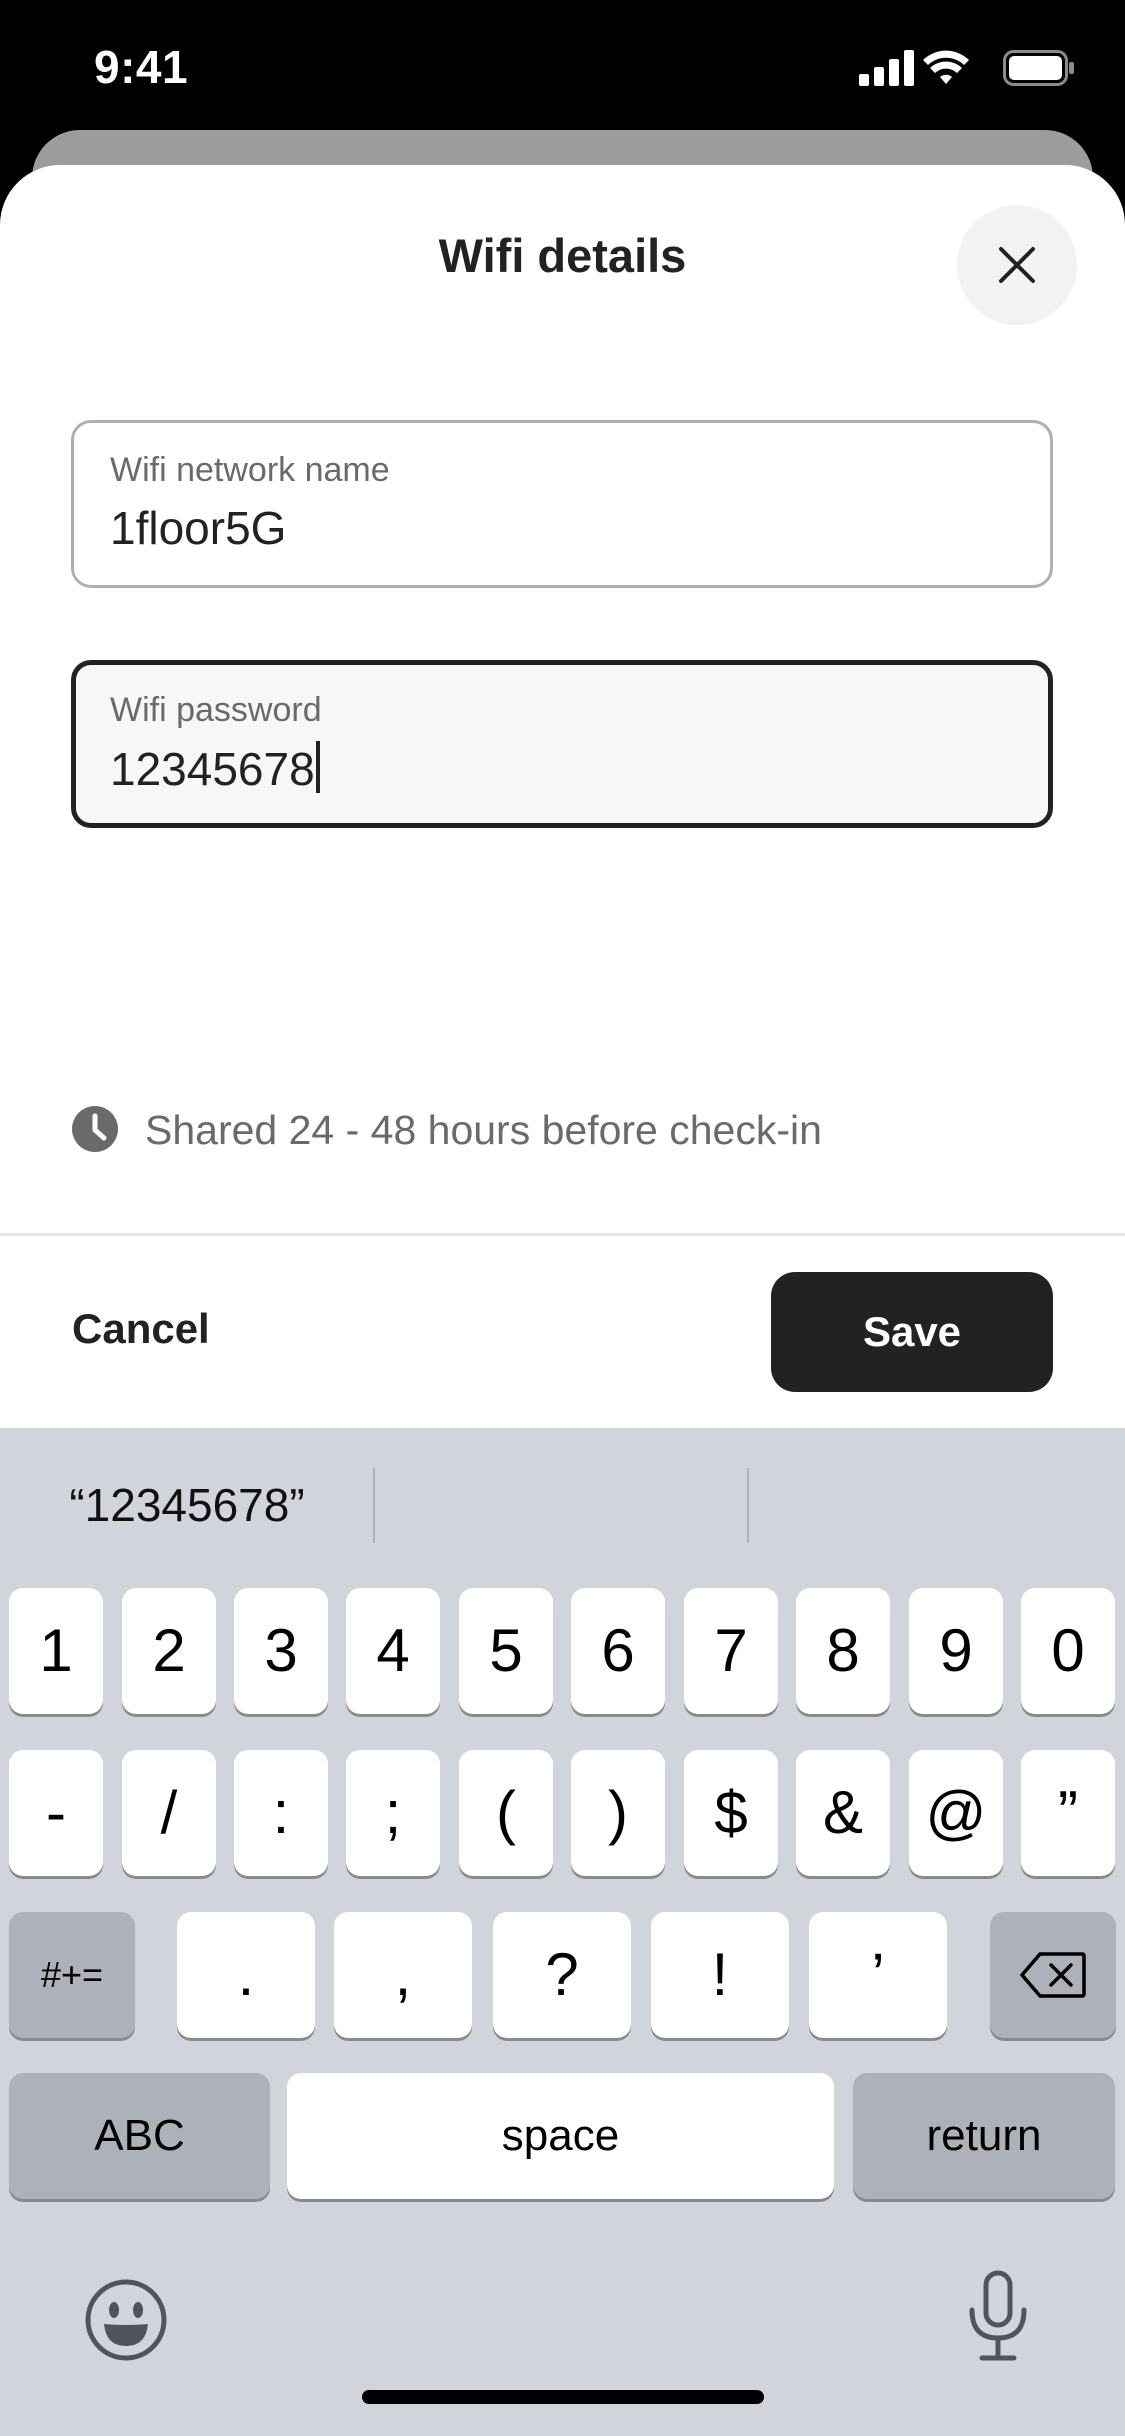  Describe the element at coordinates (956, 1651) in the screenshot. I see `key-9: 9` at that location.